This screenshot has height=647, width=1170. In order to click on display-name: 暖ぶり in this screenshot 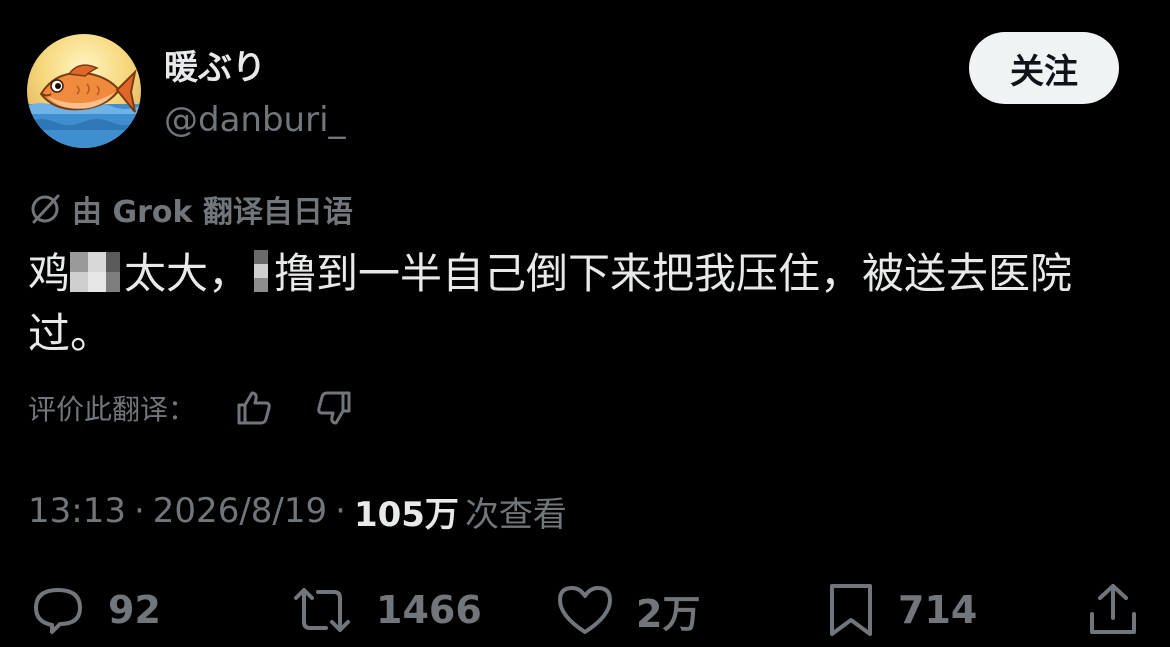, I will do `click(215, 68)`.